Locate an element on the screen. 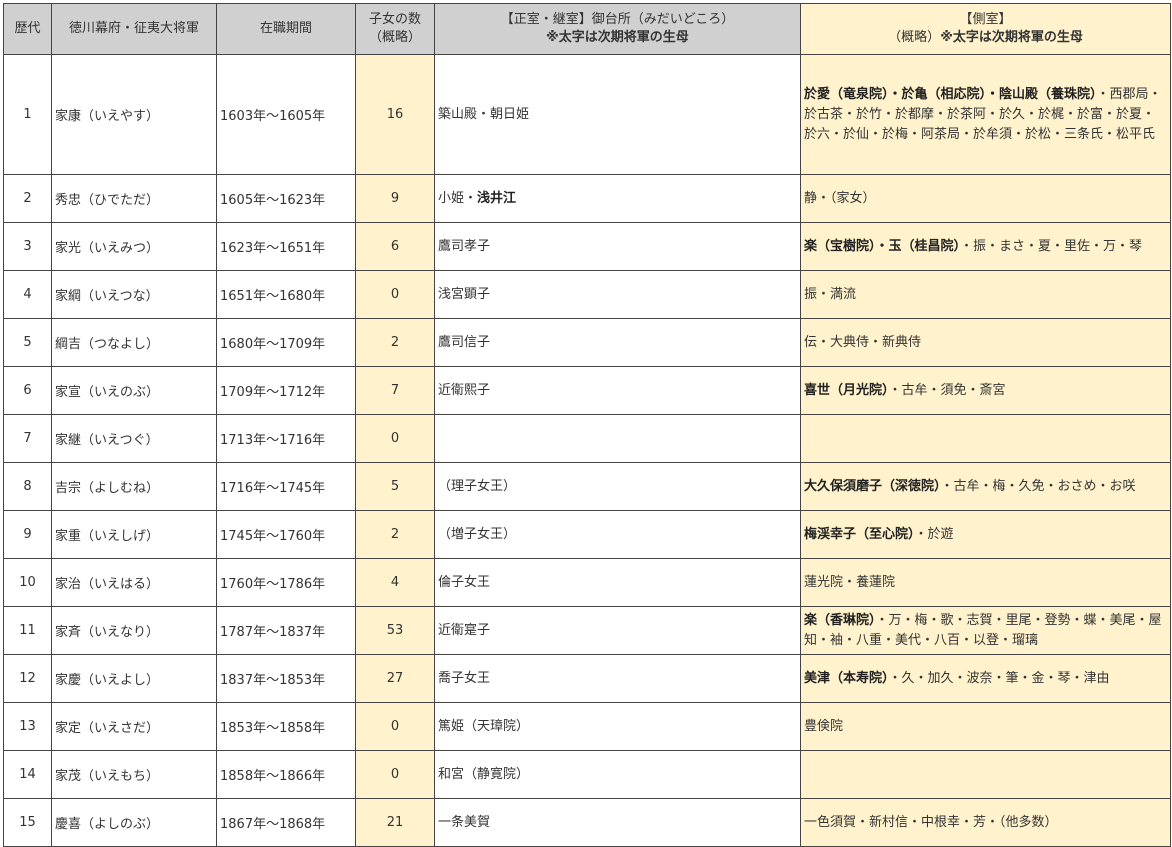 The height and width of the screenshot is (847, 1172). cell-no: 6 is located at coordinates (27, 390).